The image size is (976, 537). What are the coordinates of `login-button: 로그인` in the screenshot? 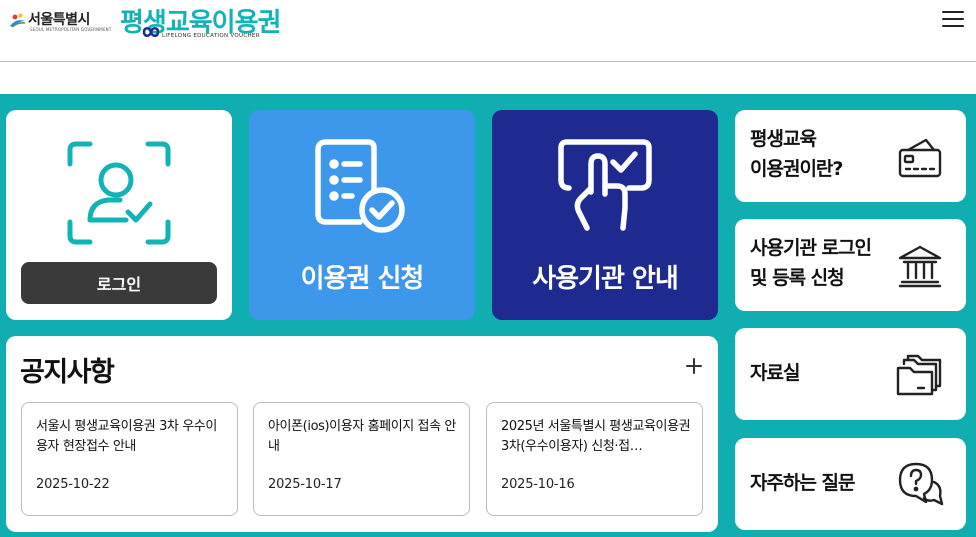 It's located at (119, 283).